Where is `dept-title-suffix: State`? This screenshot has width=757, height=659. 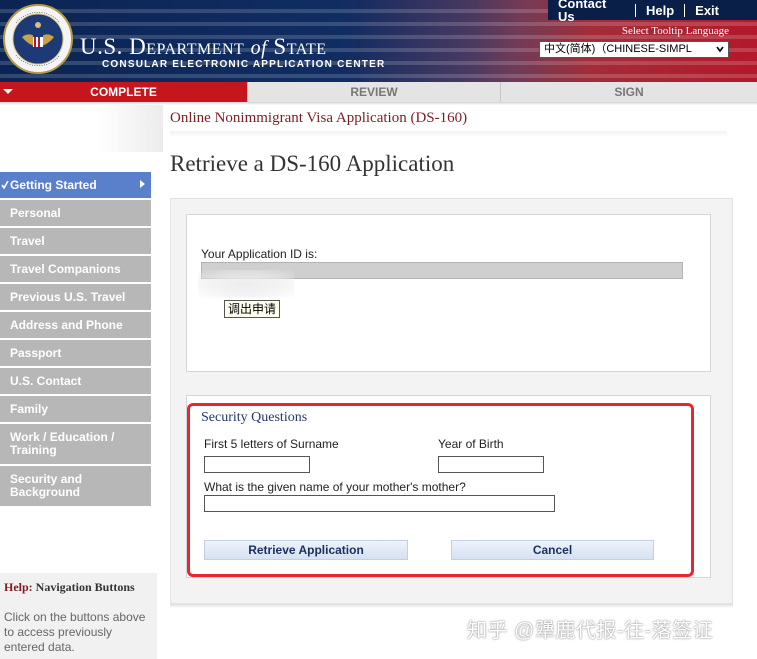 dept-title-suffix: State is located at coordinates (297, 46).